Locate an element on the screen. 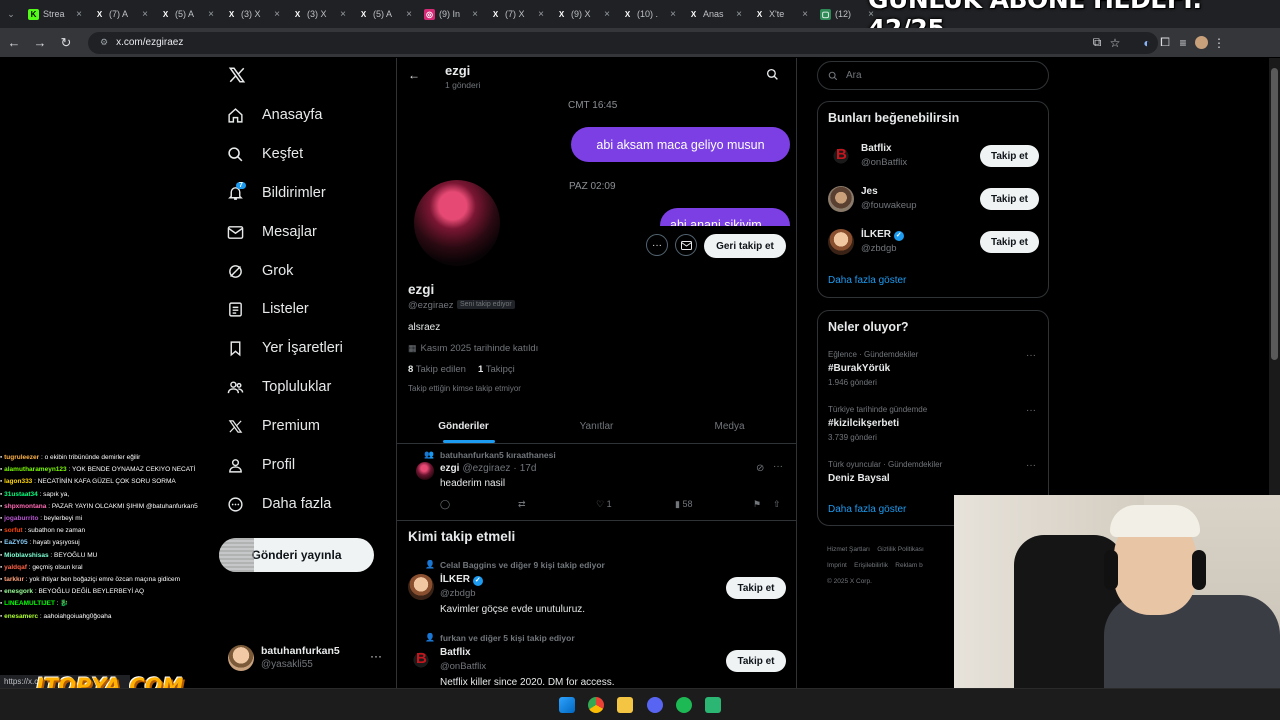 The height and width of the screenshot is (720, 1280). message-icon is located at coordinates (686, 245).